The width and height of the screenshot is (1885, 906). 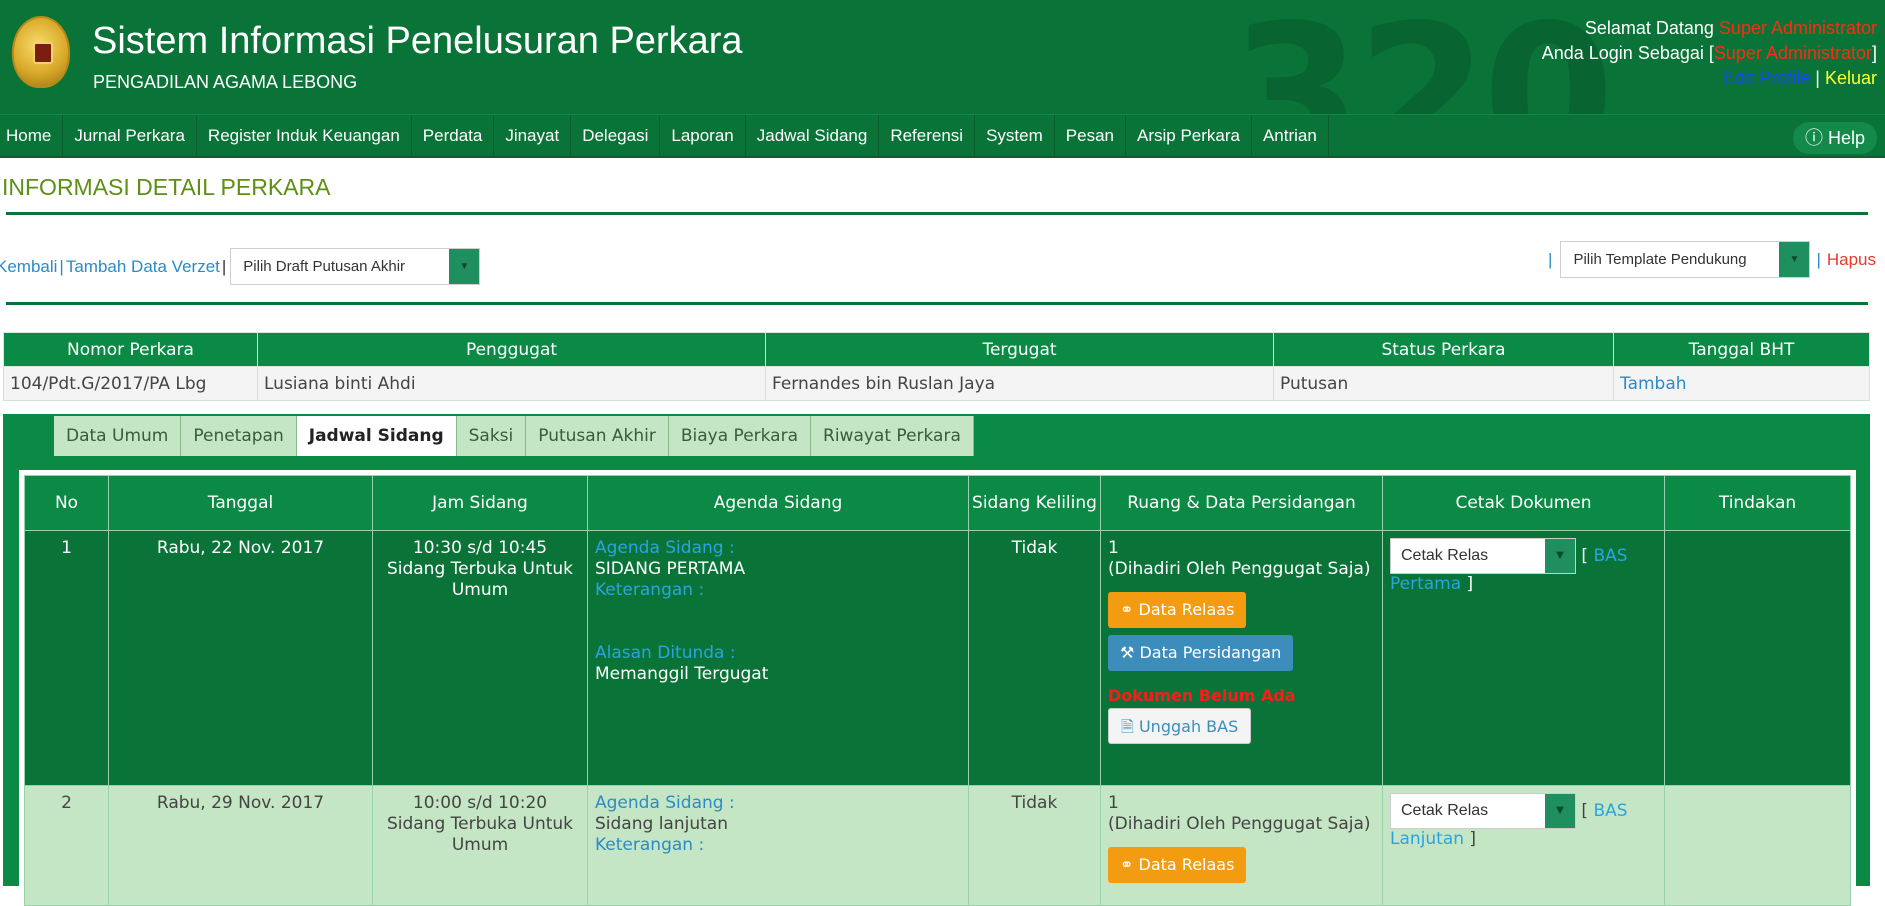 What do you see at coordinates (1741, 349) in the screenshot?
I see `col-tanggal-bht: Tanggal BHT` at bounding box center [1741, 349].